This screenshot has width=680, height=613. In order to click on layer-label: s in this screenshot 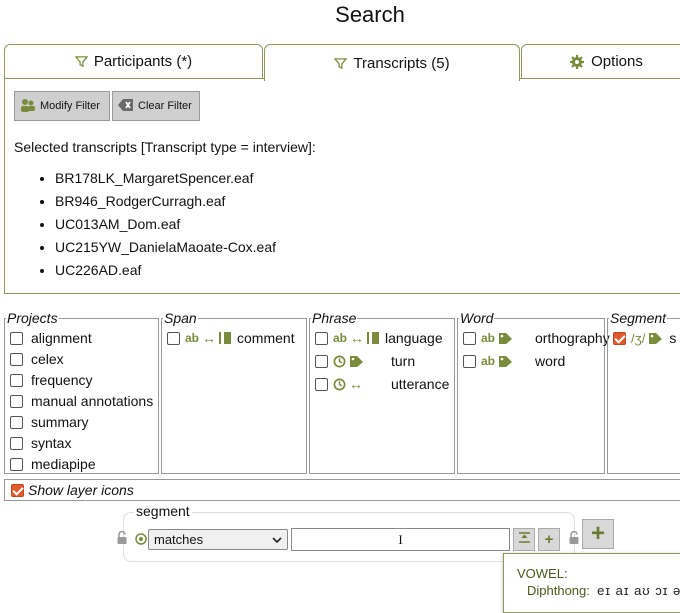, I will do `click(673, 338)`.